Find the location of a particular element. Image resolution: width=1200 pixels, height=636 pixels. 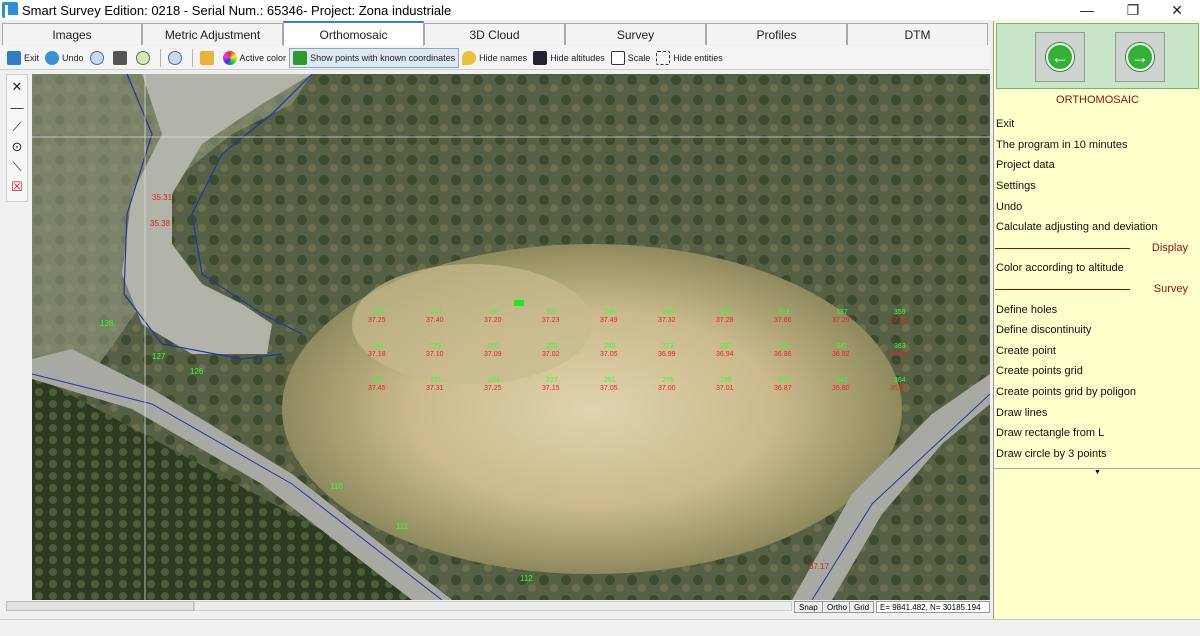

point-name: 299 is located at coordinates (726, 380).